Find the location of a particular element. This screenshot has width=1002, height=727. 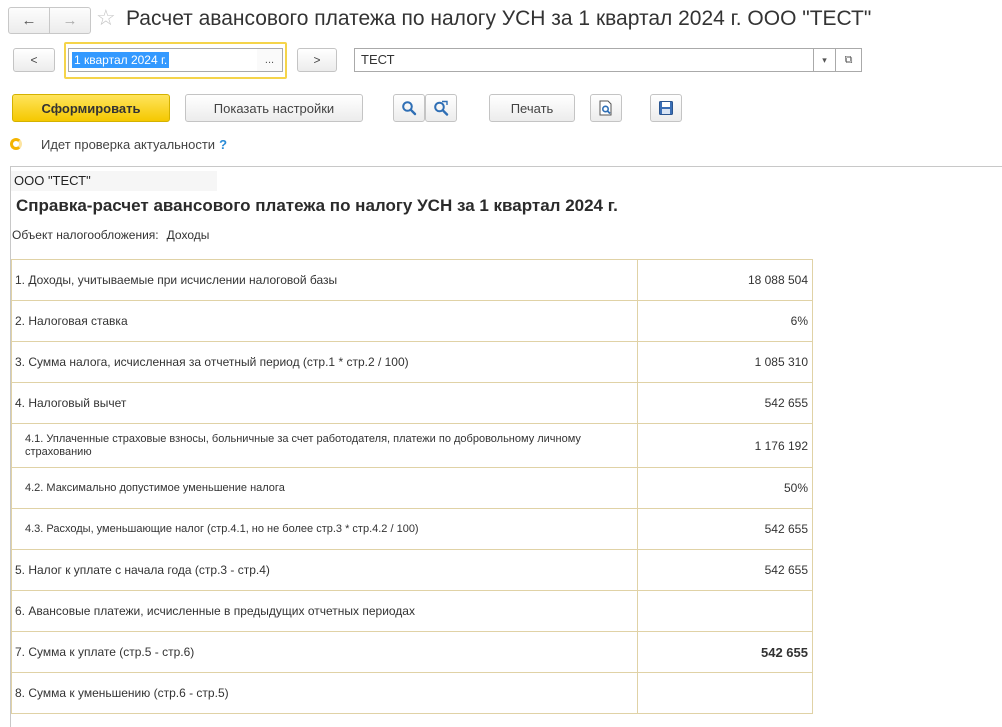

status-text: Идет проверка актуальности is located at coordinates (128, 144).